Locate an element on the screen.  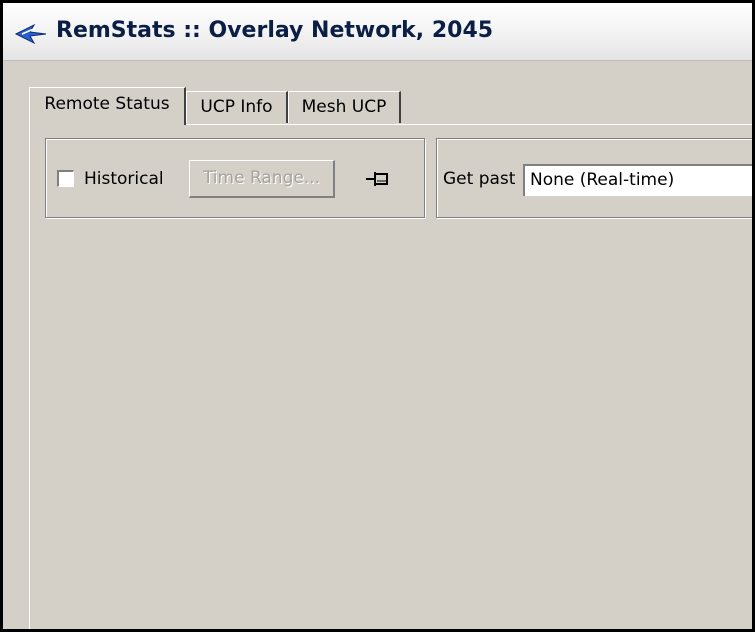
tab-remote-status: Remote Status is located at coordinates (107, 106).